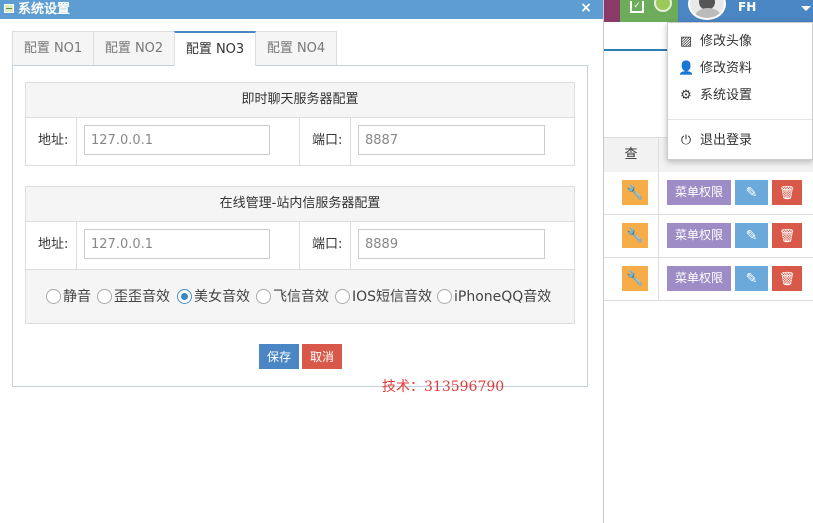  I want to click on message-address-input, so click(177, 244).